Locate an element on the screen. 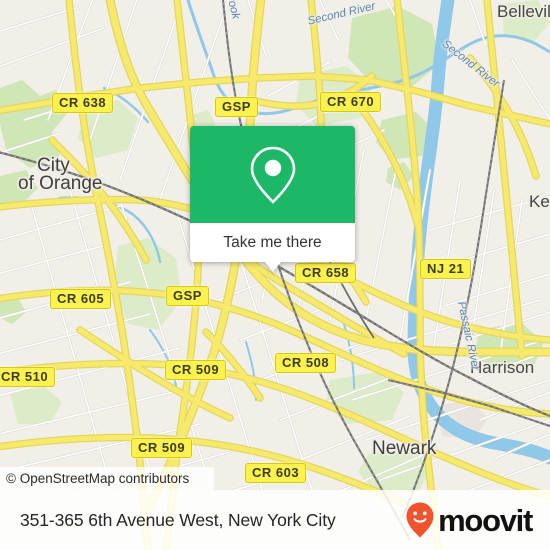  road-shield-cr-670: CR 670 is located at coordinates (351, 102).